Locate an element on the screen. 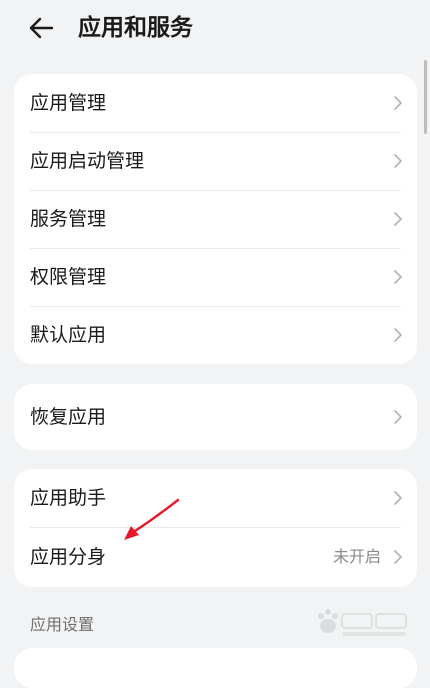 The image size is (430, 688). row-app-management: 应用管理 is located at coordinates (215, 103).